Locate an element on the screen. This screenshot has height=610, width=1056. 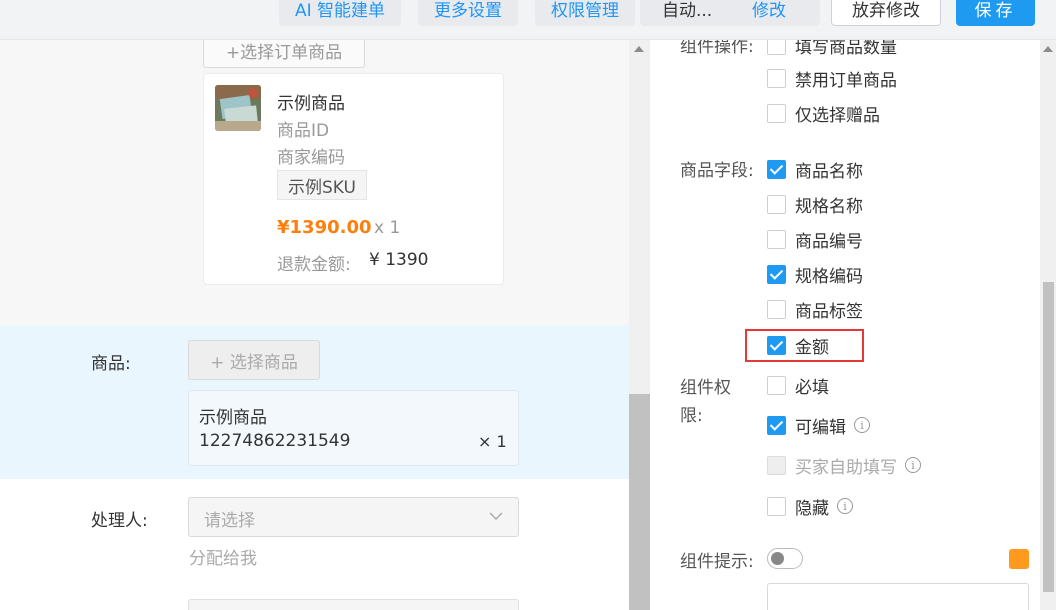
top-toolbar: AI 智能建单 更多设置 权限管理 自动... 修改 放弃修改 保存 is located at coordinates (528, 20).